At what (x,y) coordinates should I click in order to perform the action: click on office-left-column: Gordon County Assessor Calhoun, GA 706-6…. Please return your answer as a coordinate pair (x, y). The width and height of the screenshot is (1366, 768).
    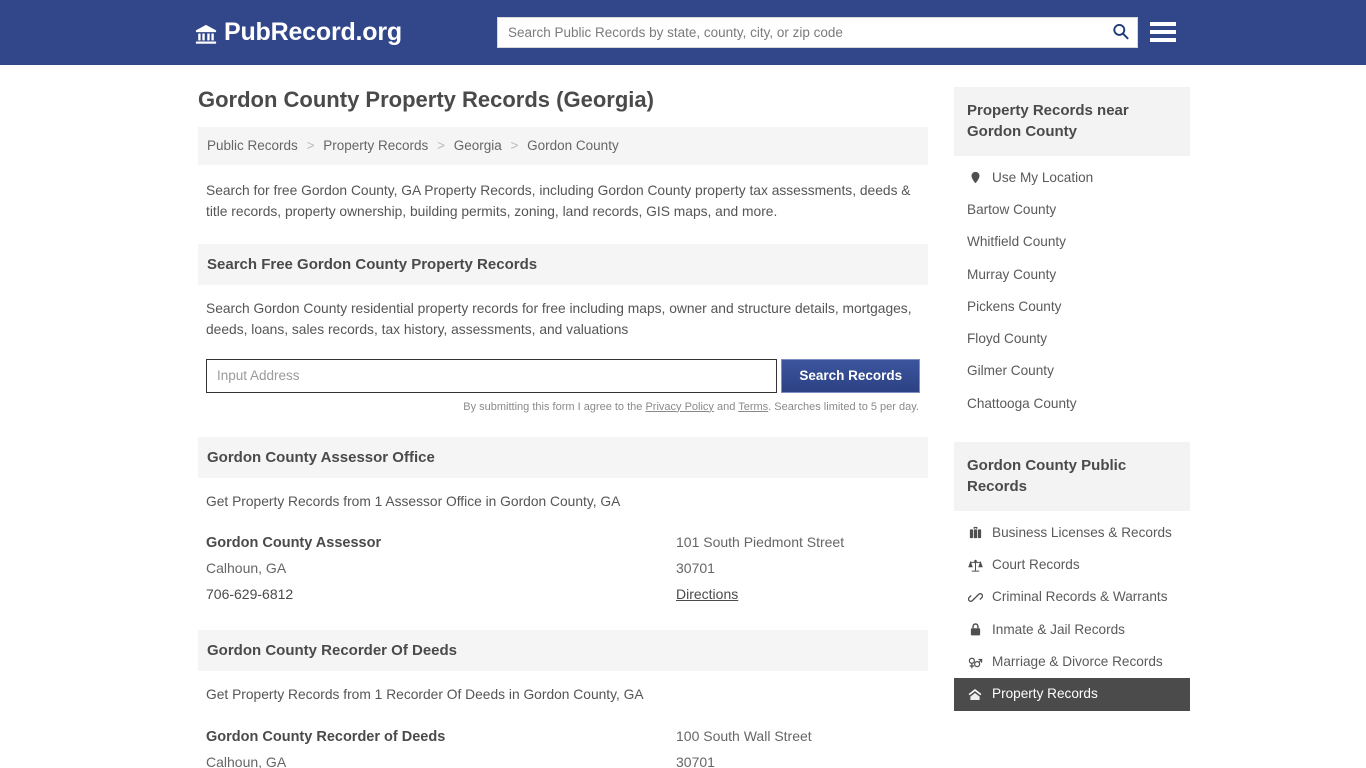
    Looking at the image, I should click on (441, 569).